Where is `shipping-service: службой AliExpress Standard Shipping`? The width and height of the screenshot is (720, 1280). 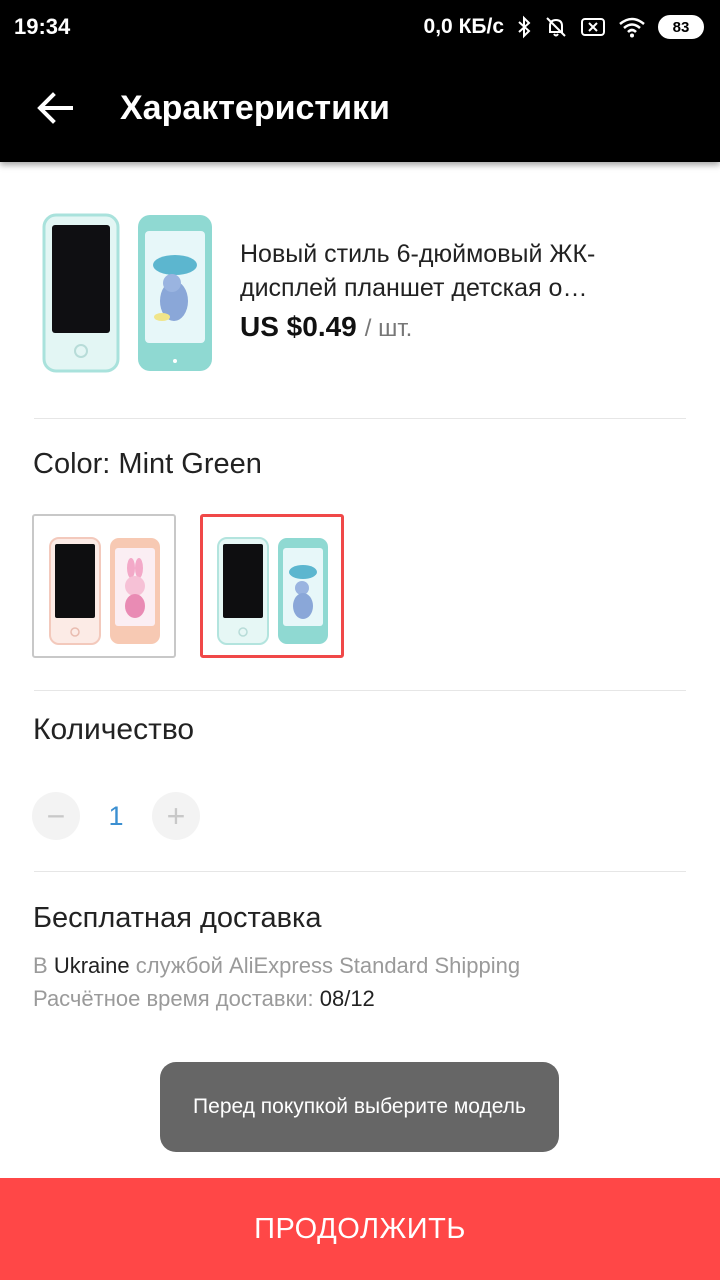 shipping-service: службой AliExpress Standard Shipping is located at coordinates (328, 965).